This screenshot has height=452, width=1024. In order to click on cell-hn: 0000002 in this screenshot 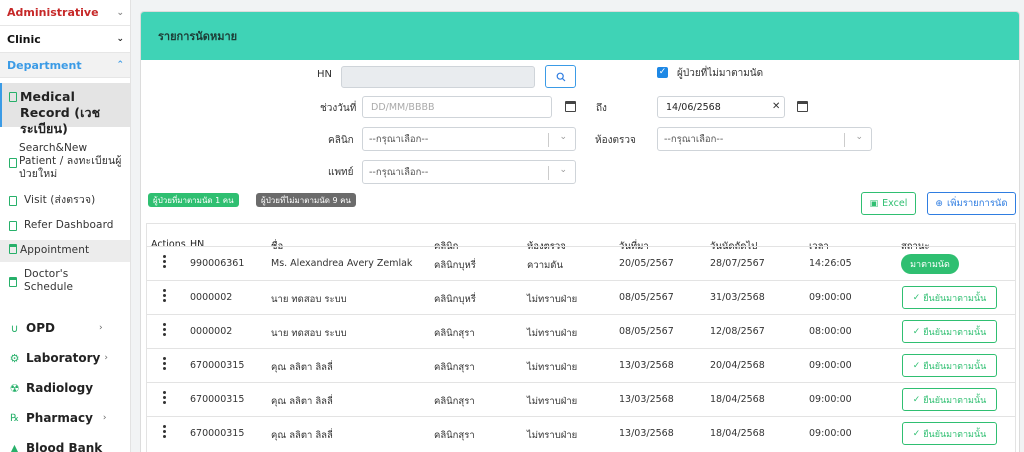, I will do `click(211, 331)`.